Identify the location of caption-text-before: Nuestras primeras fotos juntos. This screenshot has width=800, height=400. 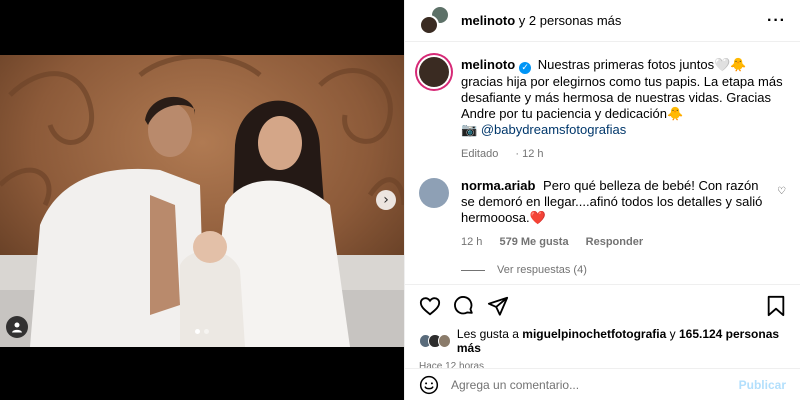
(626, 64).